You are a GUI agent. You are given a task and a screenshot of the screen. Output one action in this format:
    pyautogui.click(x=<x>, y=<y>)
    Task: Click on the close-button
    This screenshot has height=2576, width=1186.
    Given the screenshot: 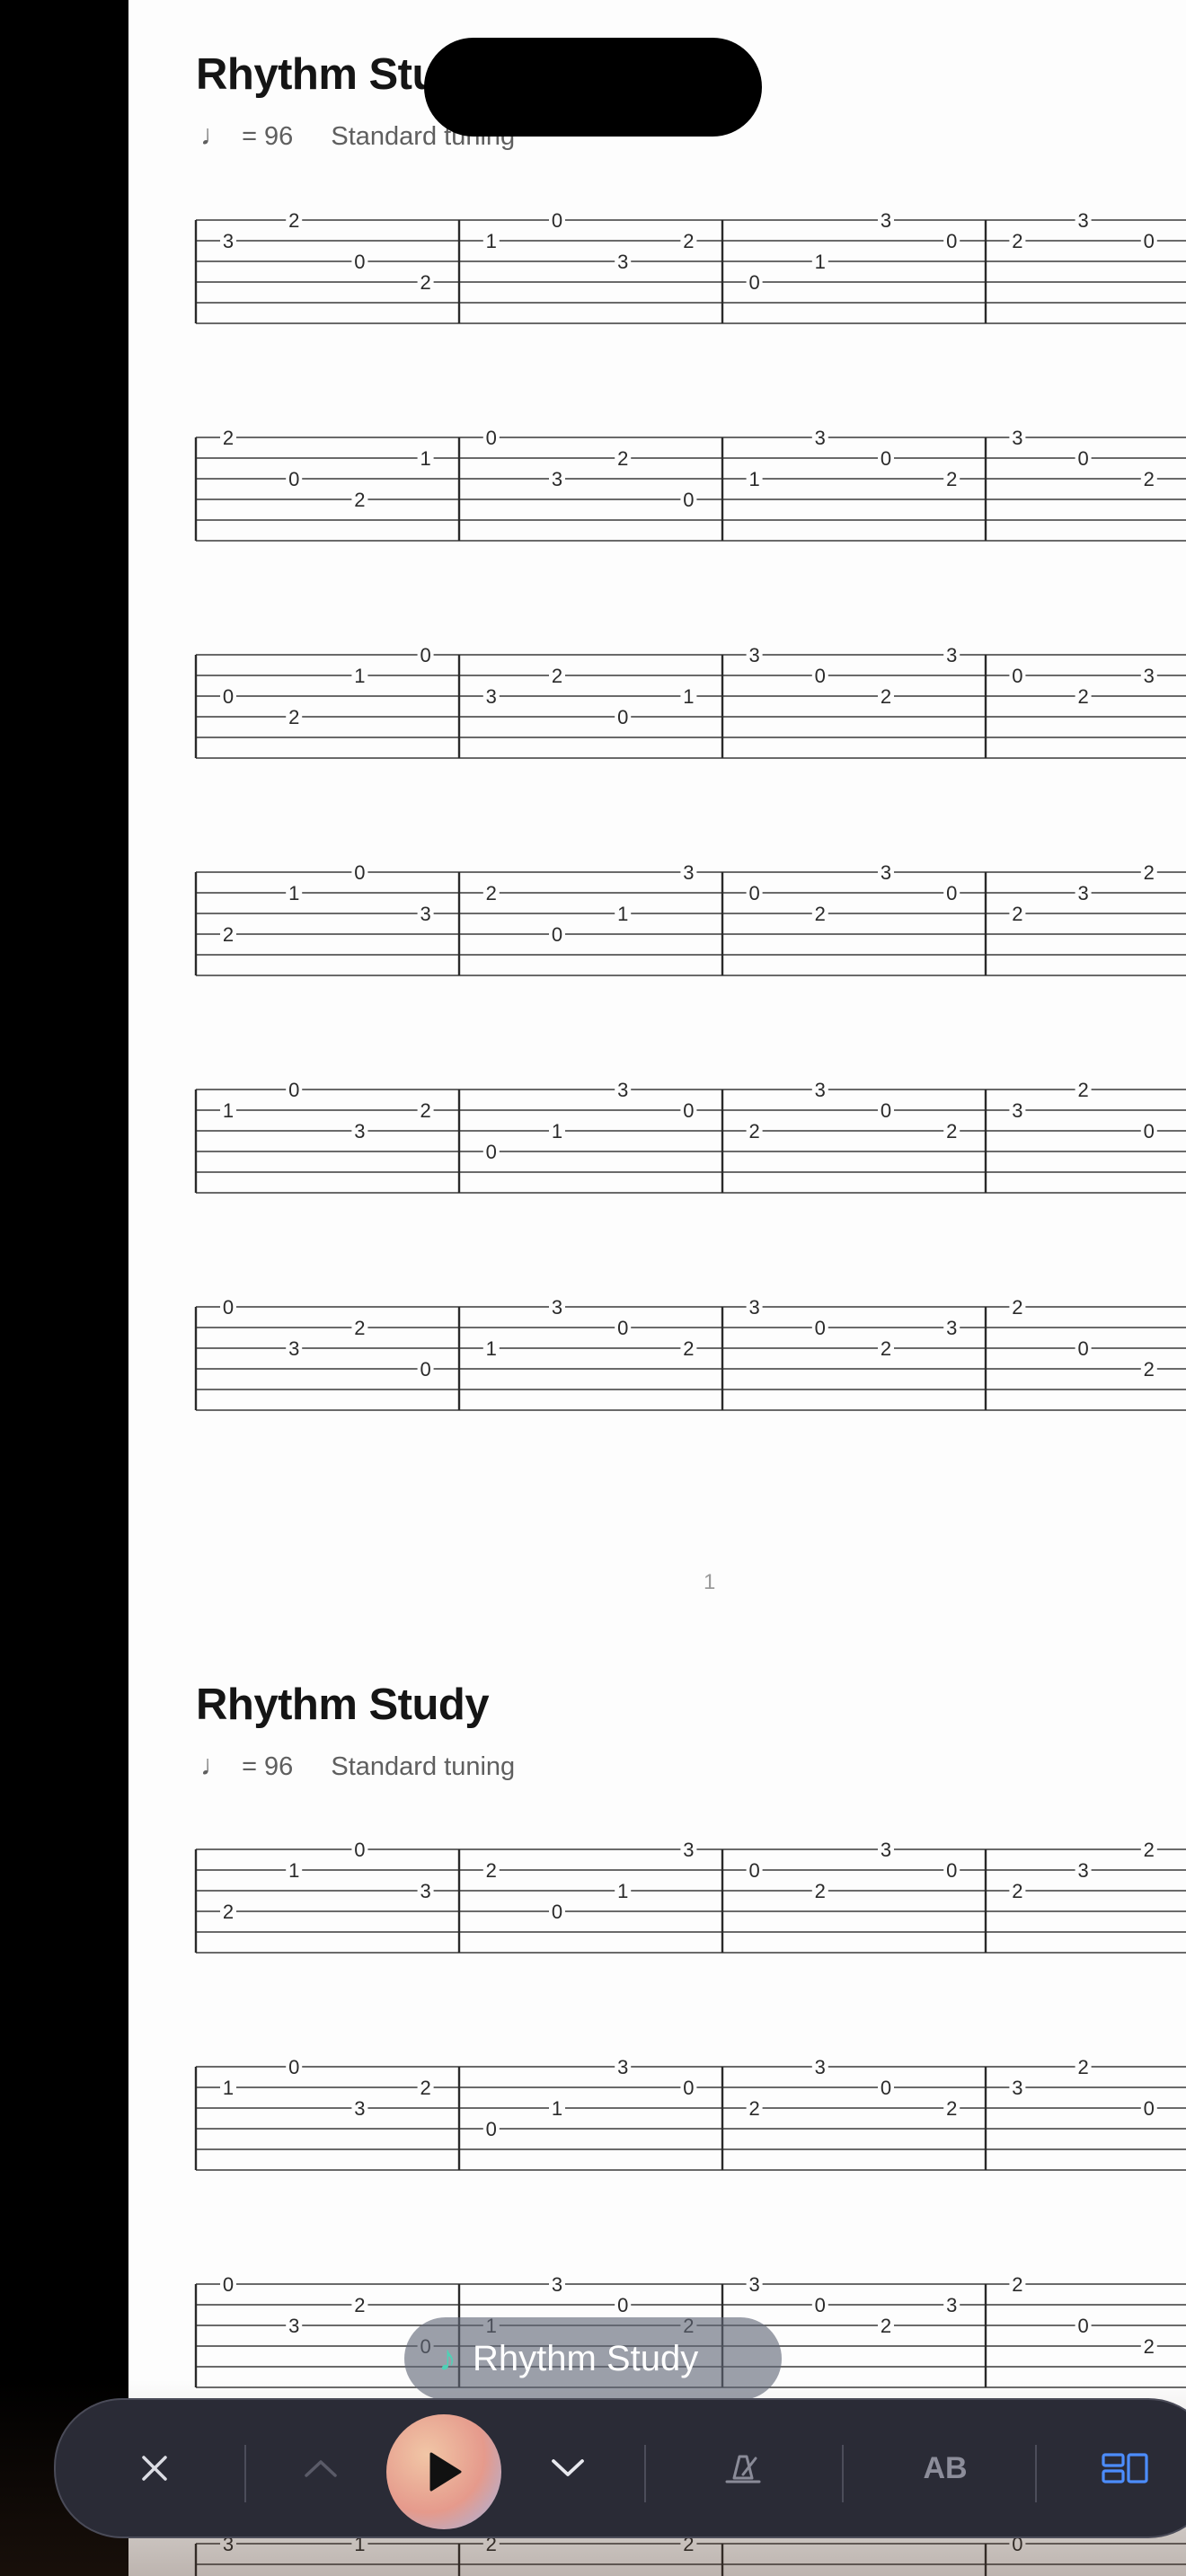 What is the action you would take?
    pyautogui.click(x=154, y=2468)
    